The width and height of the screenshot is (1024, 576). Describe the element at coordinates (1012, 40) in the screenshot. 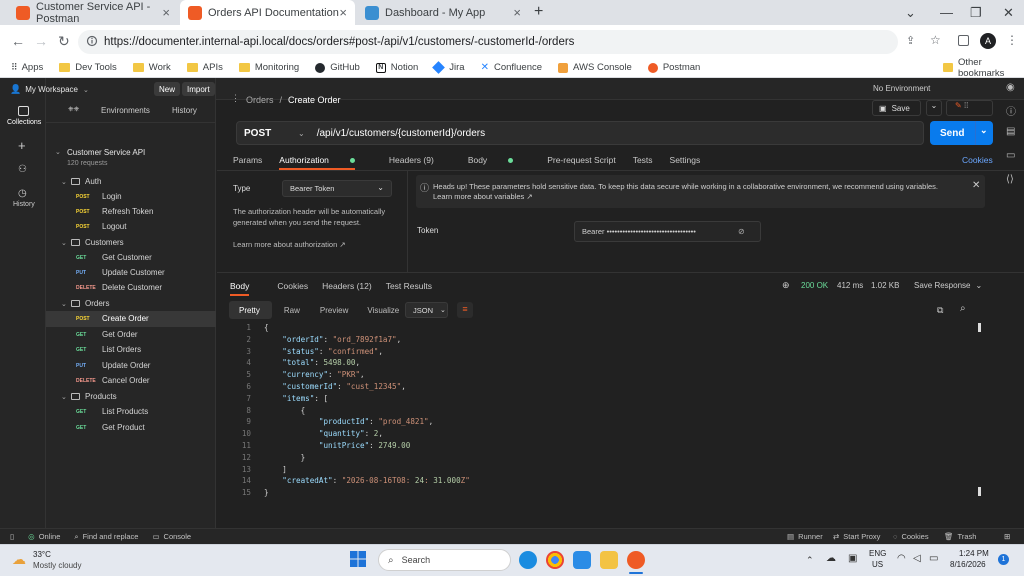

I see `menu-icon: ⋮` at that location.